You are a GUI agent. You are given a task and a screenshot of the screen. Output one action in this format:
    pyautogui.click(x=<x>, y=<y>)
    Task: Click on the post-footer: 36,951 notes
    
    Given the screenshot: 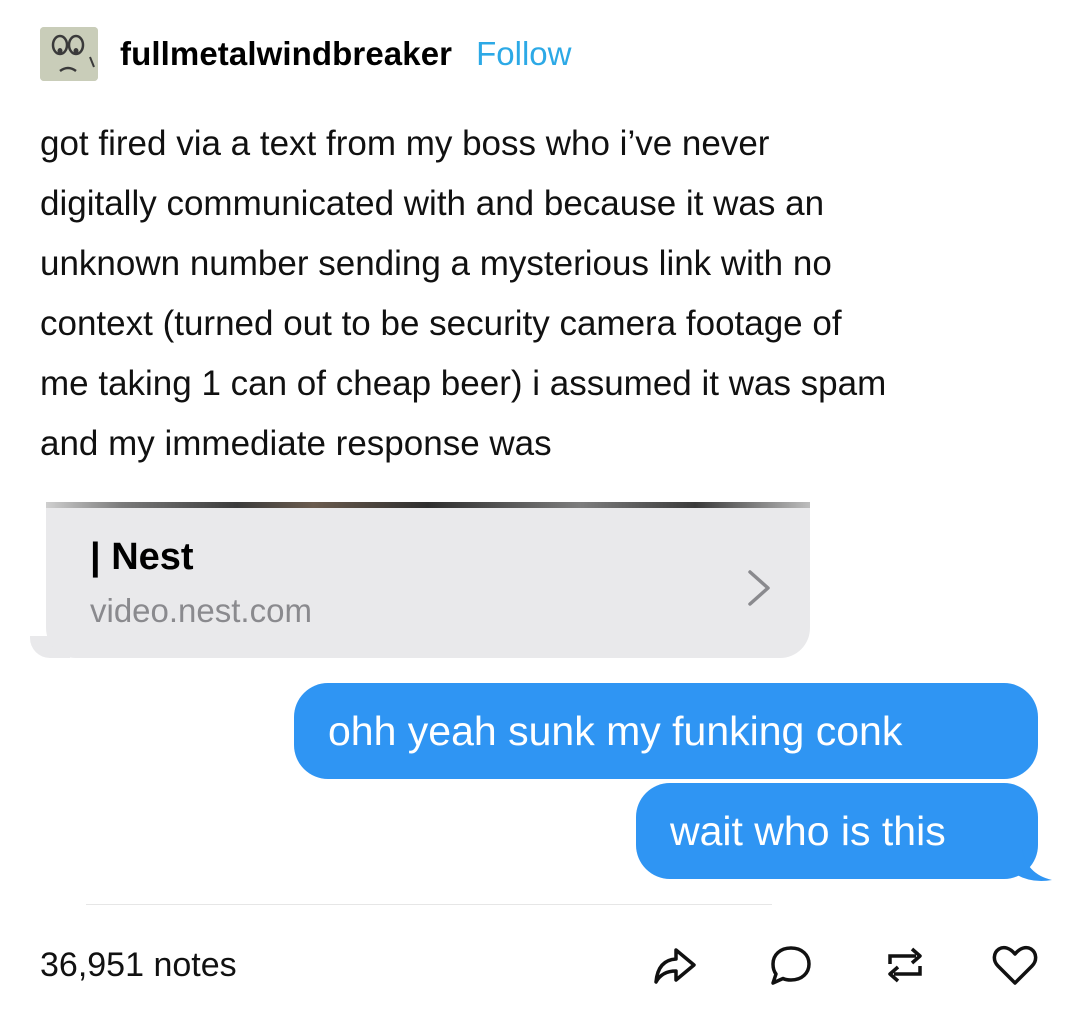 What is the action you would take?
    pyautogui.click(x=540, y=967)
    